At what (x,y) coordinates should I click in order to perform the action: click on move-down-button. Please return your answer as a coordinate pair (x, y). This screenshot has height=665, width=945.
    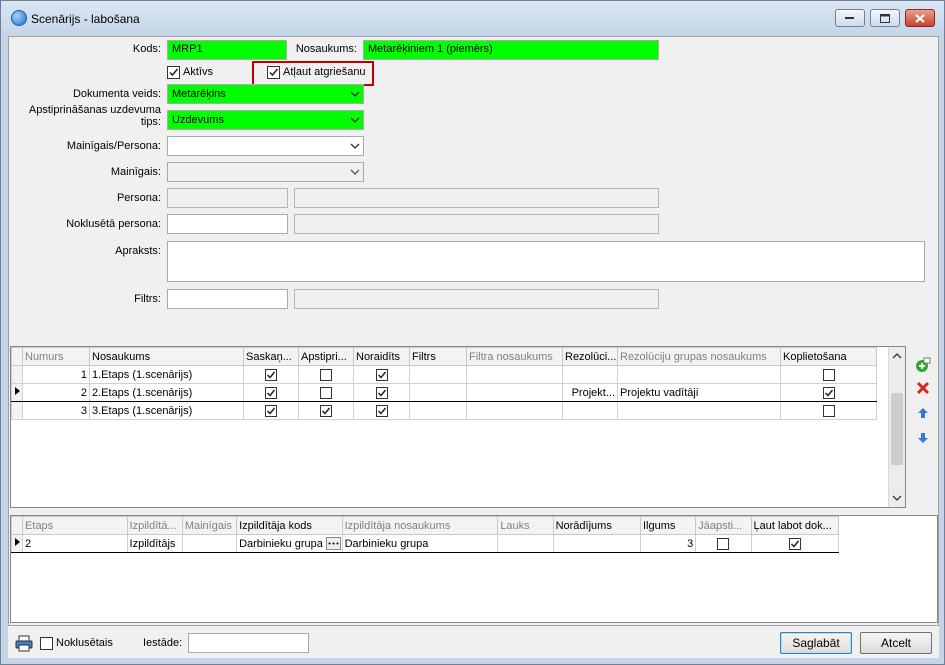
    Looking at the image, I should click on (923, 438).